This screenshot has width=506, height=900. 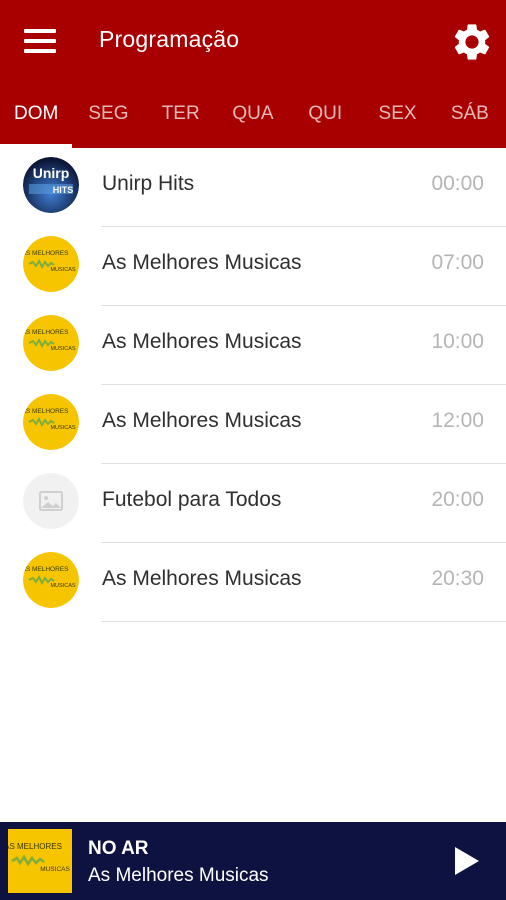 What do you see at coordinates (457, 183) in the screenshot?
I see `program-time: 00:00` at bounding box center [457, 183].